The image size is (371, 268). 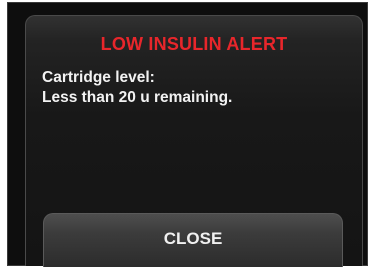 What do you see at coordinates (194, 44) in the screenshot?
I see `alert-title: LOW INSULIN ALERT` at bounding box center [194, 44].